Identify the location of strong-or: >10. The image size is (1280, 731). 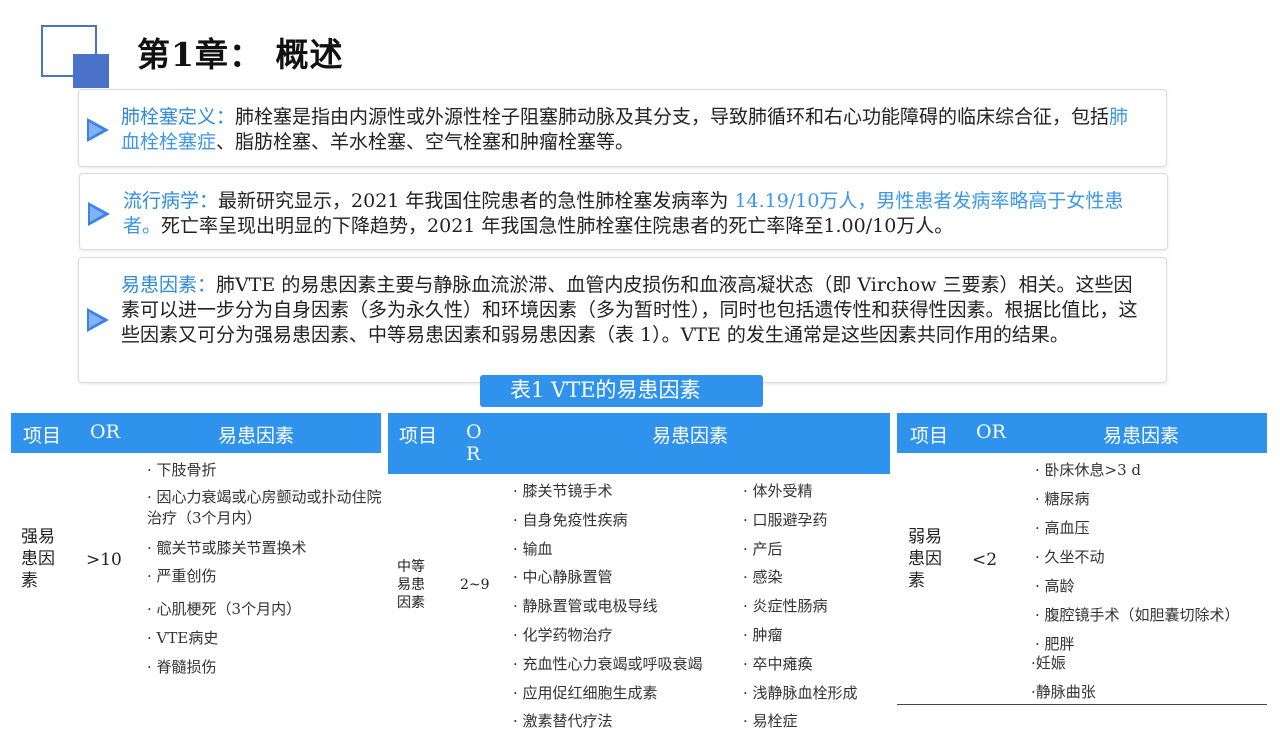
(104, 560).